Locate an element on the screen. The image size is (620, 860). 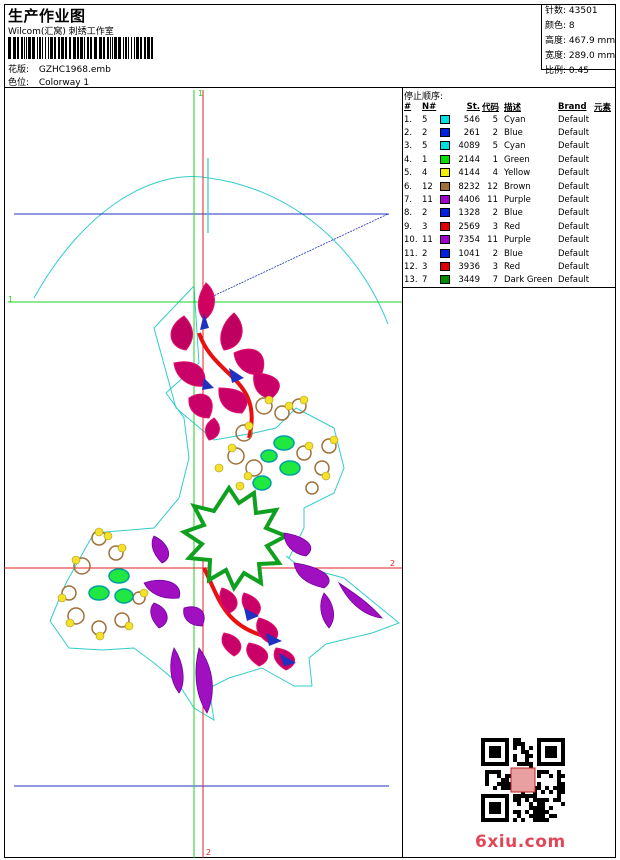
col-swatch is located at coordinates (447, 106).